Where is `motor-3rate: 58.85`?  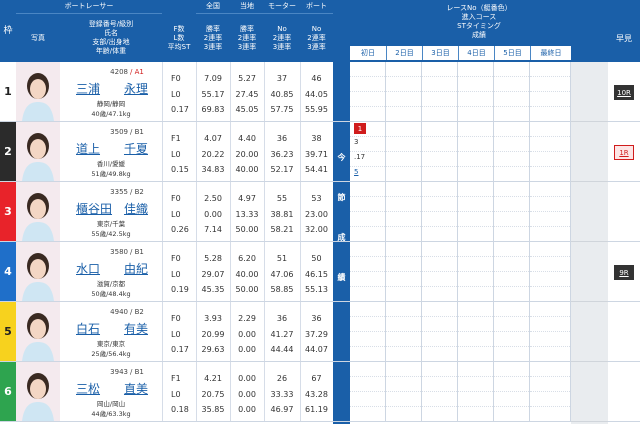 motor-3rate: 58.85 is located at coordinates (282, 289).